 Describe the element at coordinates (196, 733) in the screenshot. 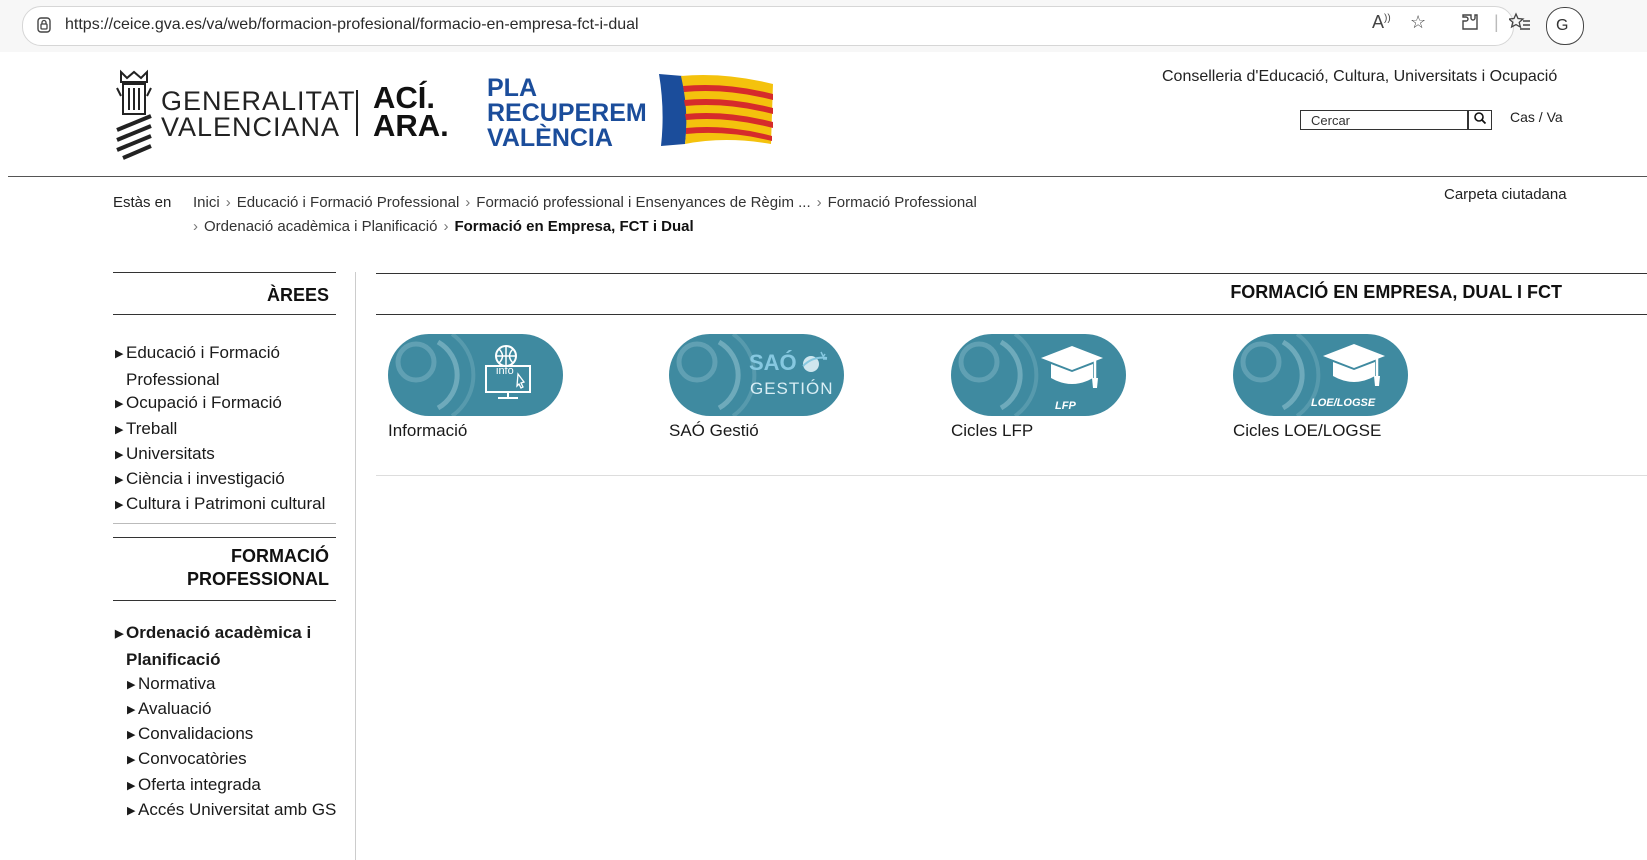

I see `sidebar-subitem-label: Convalidacions` at that location.